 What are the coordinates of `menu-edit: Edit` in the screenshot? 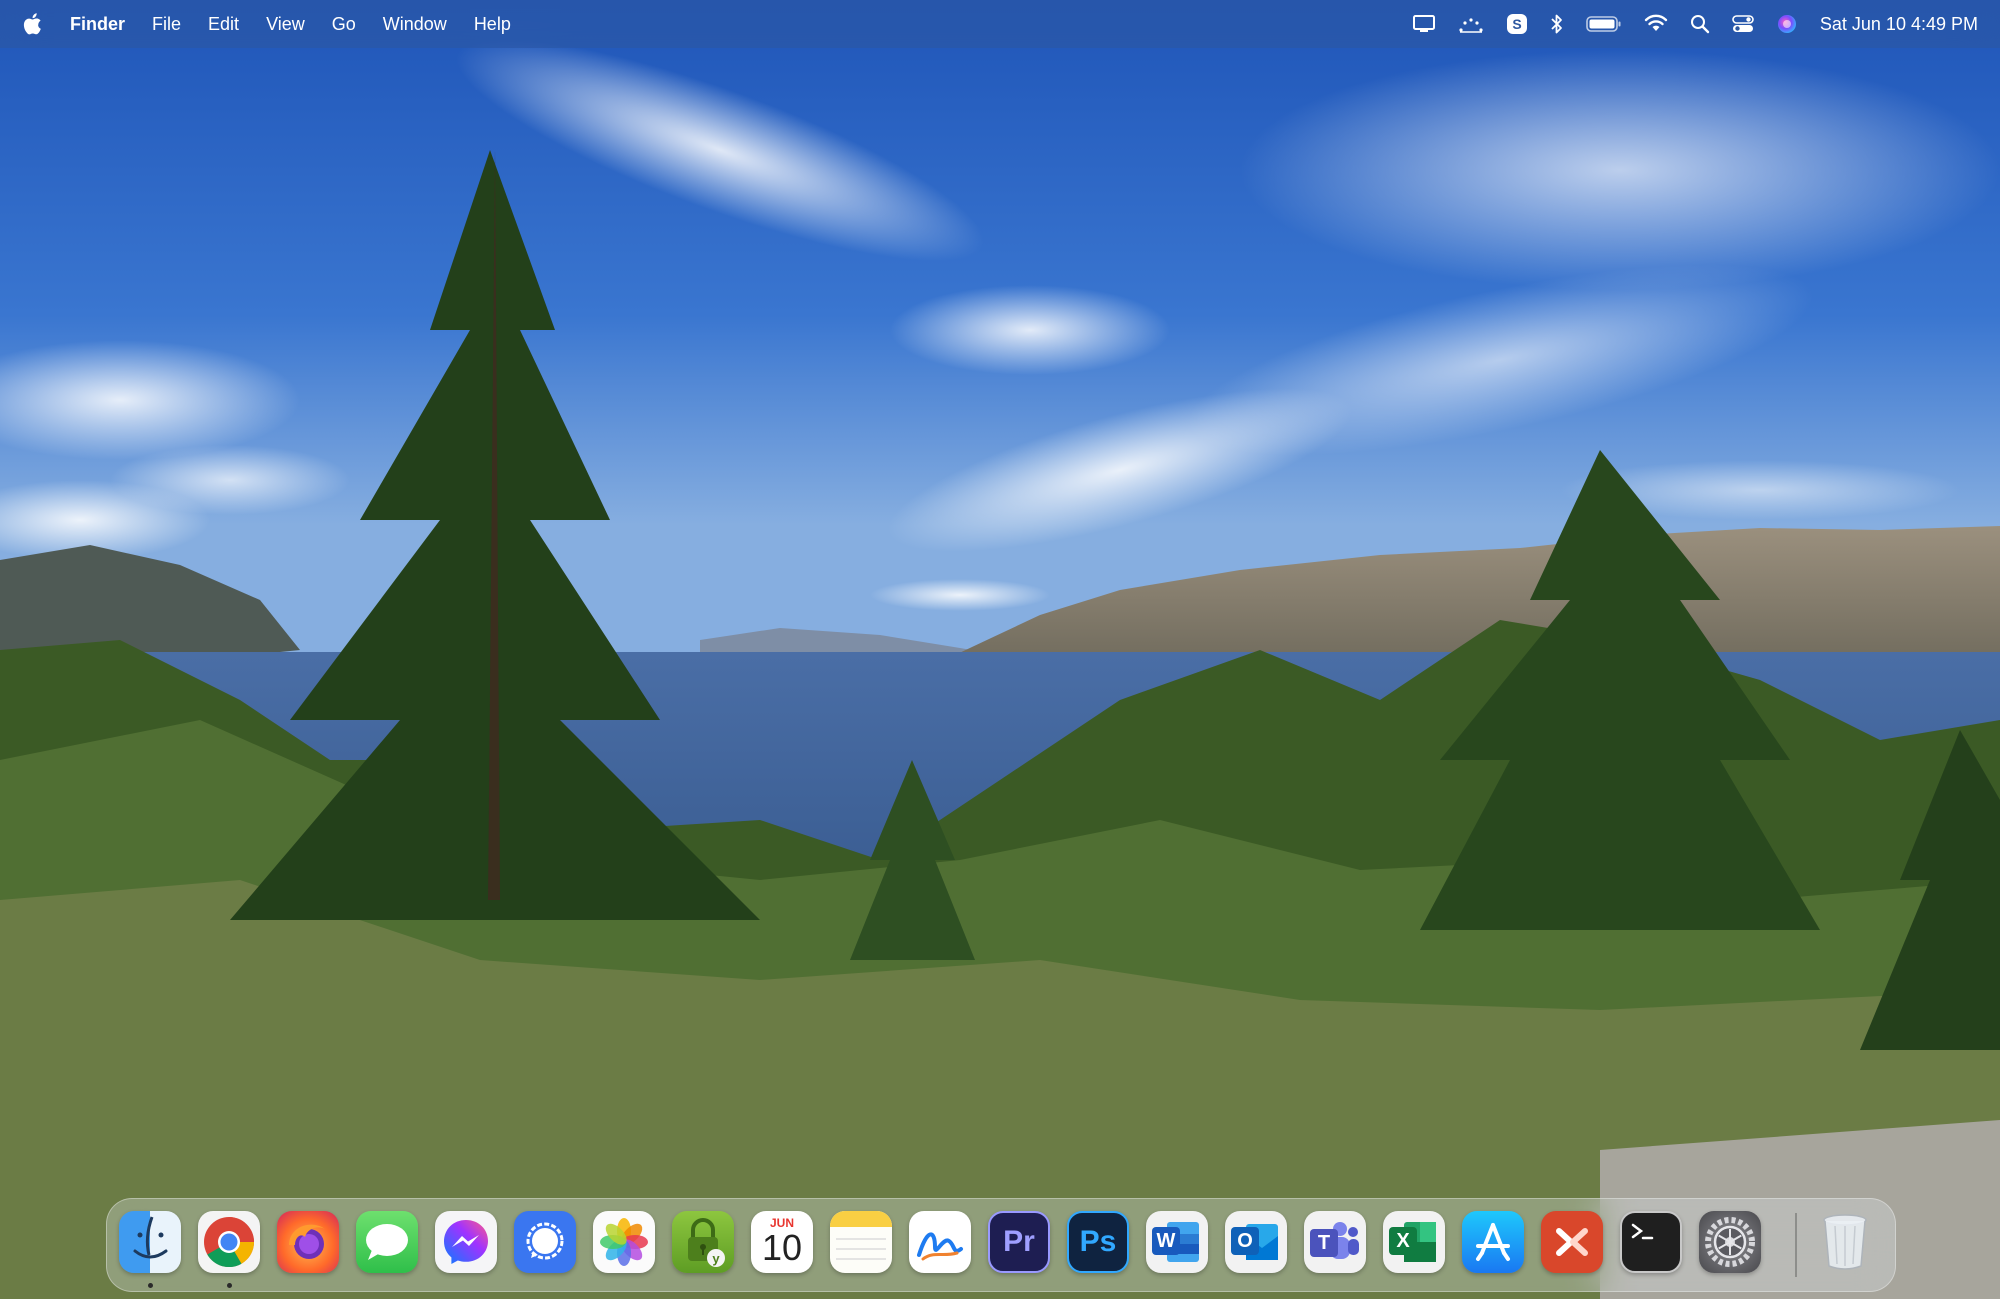 It's located at (223, 24).